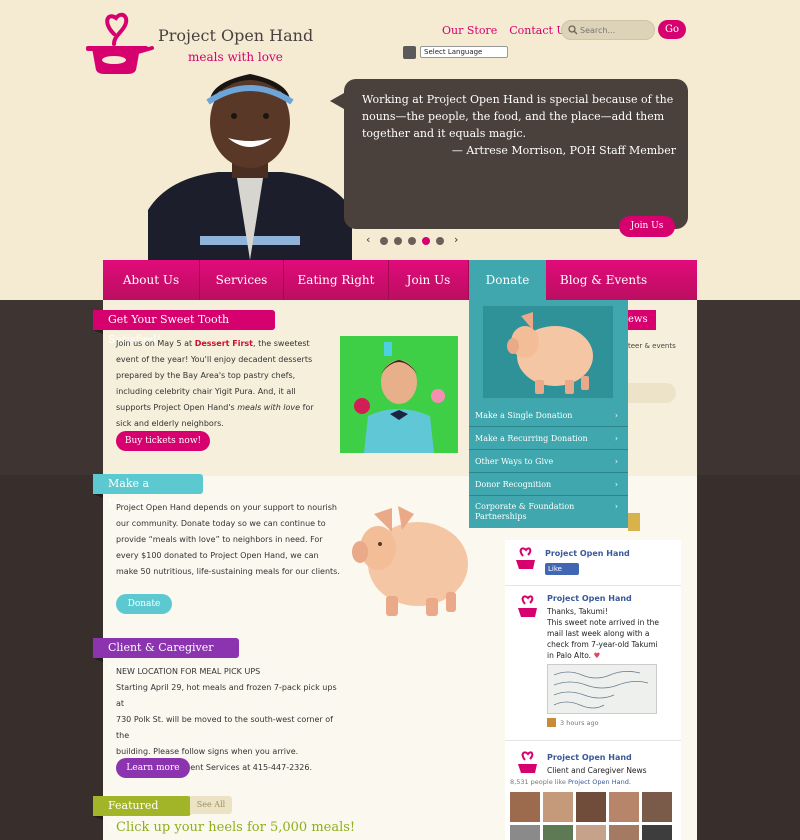 The image size is (800, 840). What do you see at coordinates (555, 569) in the screenshot?
I see `fb-like-label: Like` at bounding box center [555, 569].